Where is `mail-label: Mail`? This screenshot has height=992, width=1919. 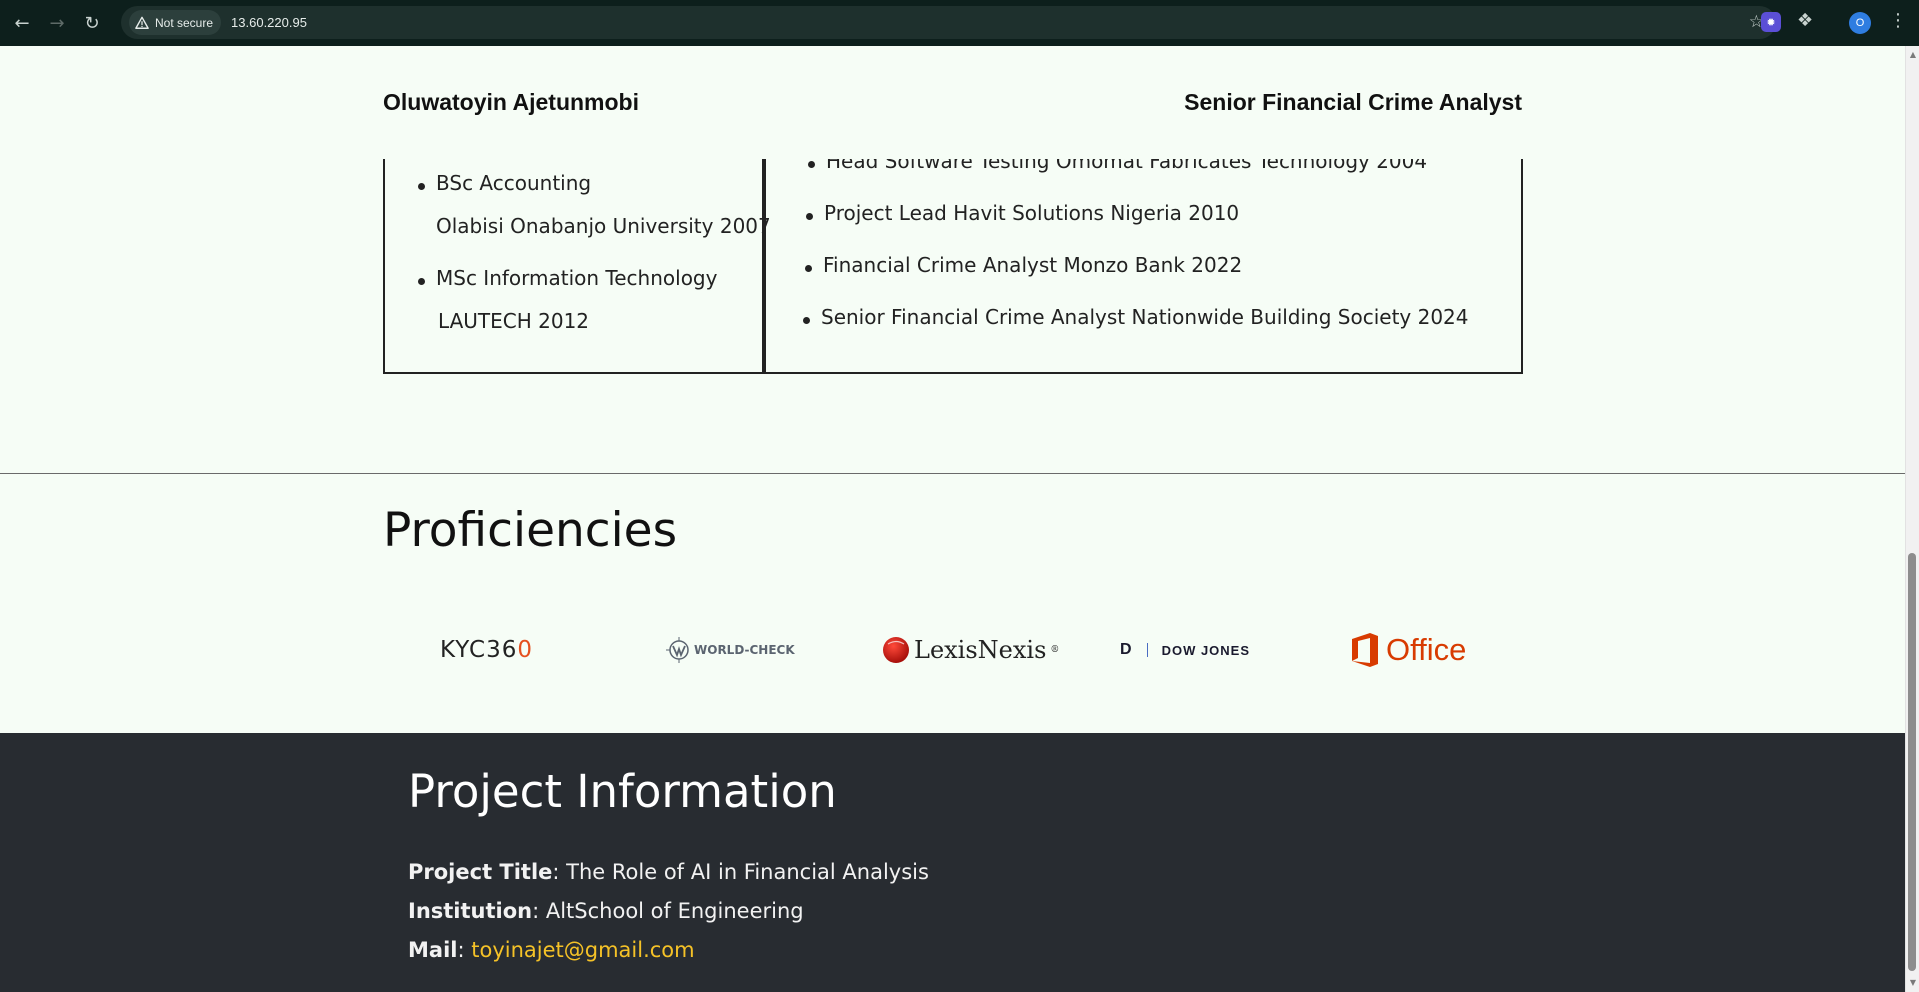
mail-label: Mail is located at coordinates (433, 950).